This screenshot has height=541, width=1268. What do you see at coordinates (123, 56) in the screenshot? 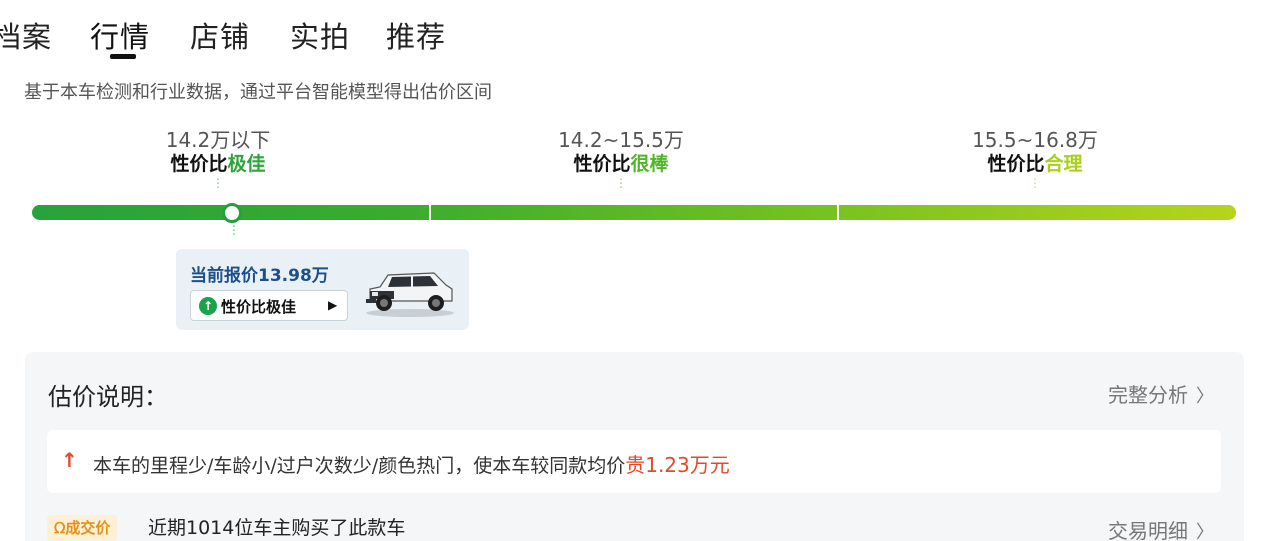
I see `active-tab-indicator` at bounding box center [123, 56].